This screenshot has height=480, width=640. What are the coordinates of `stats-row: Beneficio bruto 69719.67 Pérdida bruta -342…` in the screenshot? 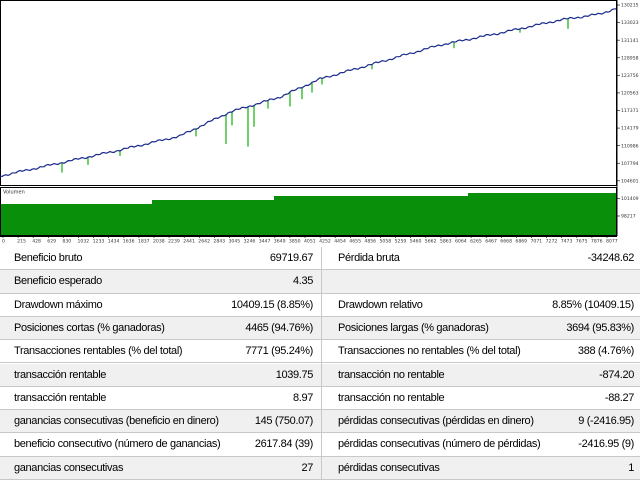 It's located at (320, 259).